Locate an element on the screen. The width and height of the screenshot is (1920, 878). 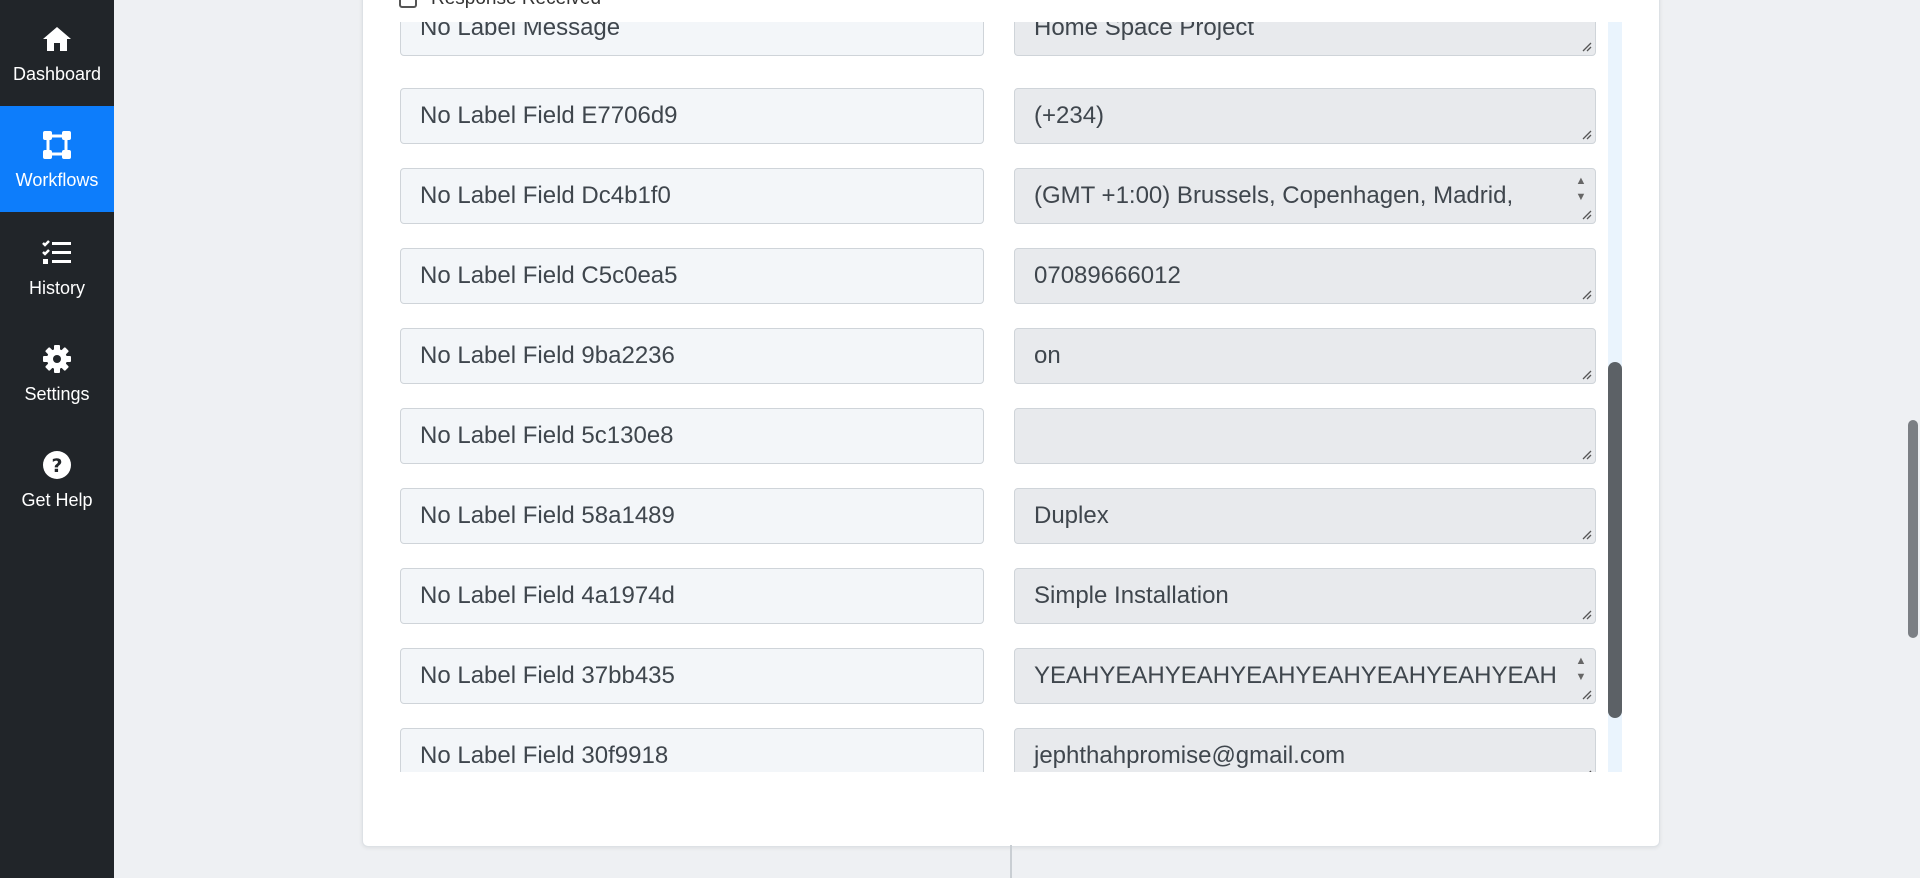
field-value-text: jephthahpromise@gmail.com is located at coordinates (1190, 755).